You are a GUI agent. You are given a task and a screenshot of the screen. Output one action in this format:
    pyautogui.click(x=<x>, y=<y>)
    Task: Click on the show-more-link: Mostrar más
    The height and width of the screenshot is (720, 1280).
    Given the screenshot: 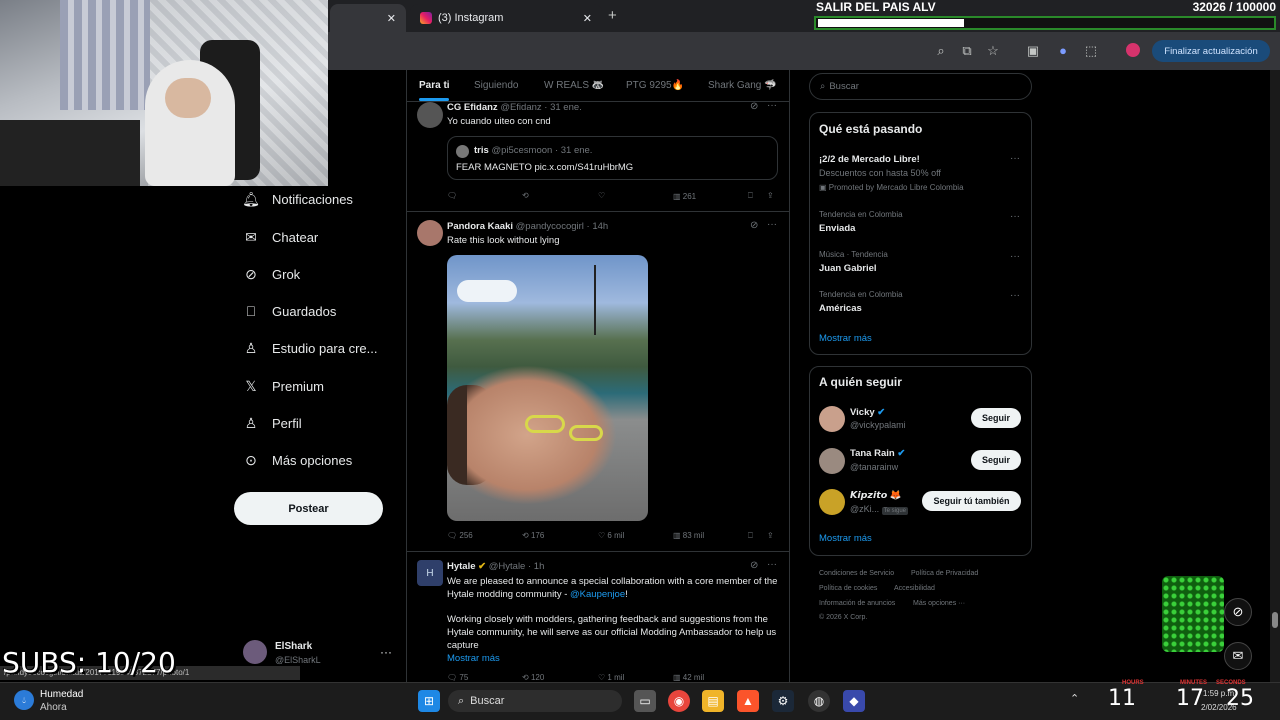 What is the action you would take?
    pyautogui.click(x=473, y=658)
    